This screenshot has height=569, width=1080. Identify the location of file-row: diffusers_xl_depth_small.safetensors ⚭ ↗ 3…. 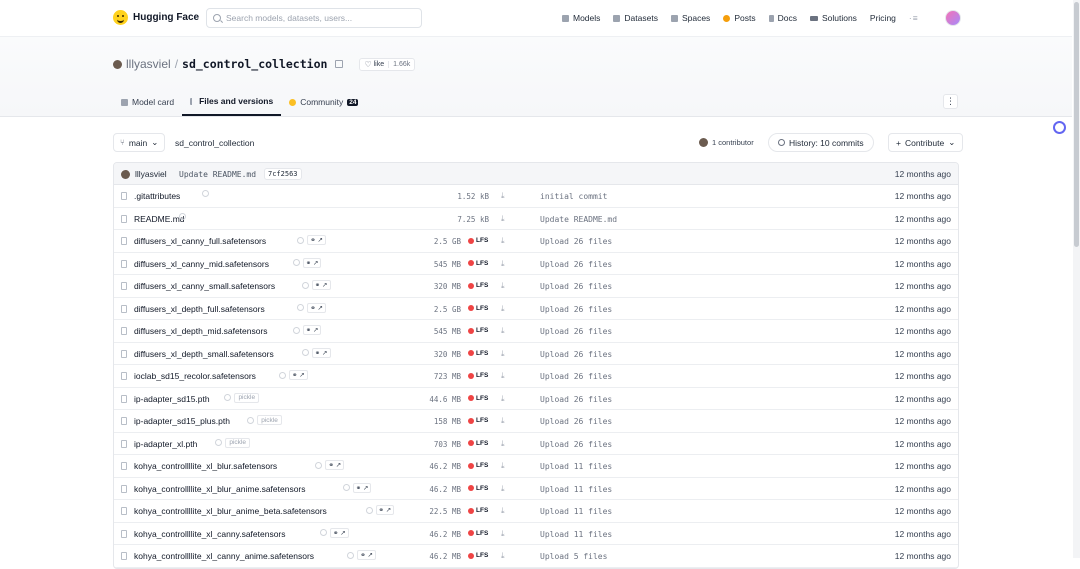
(536, 354).